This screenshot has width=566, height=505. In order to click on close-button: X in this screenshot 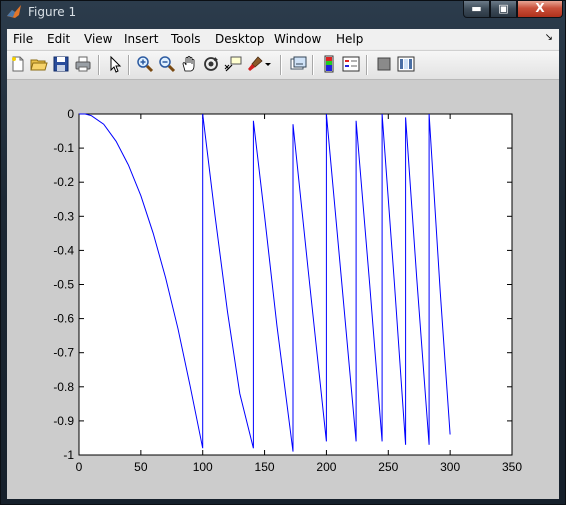, I will do `click(540, 9)`.